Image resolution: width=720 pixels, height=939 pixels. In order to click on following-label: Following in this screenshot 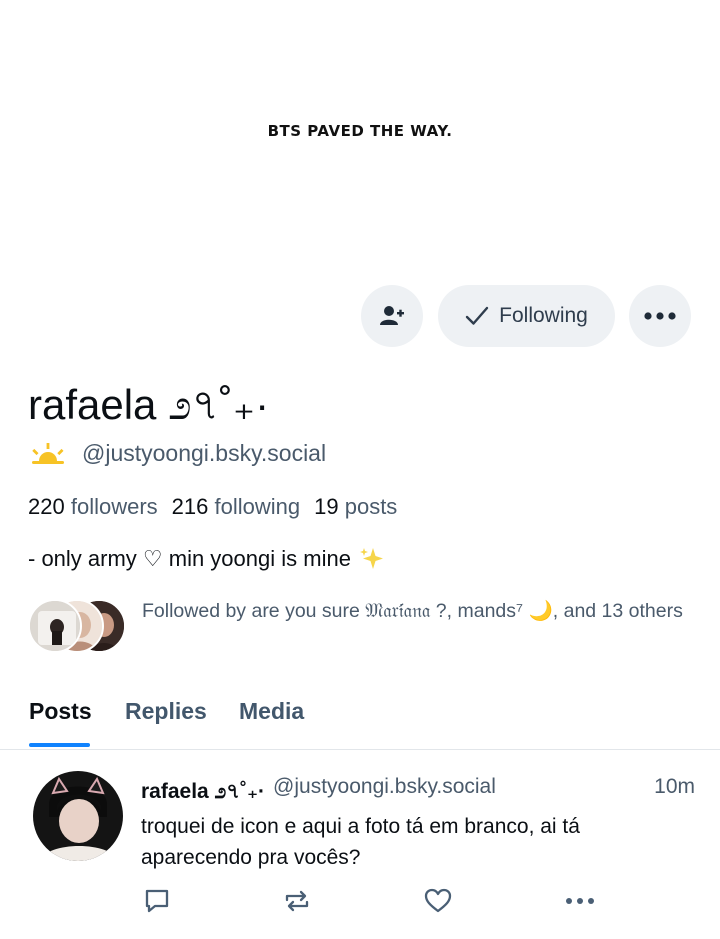, I will do `click(543, 315)`.